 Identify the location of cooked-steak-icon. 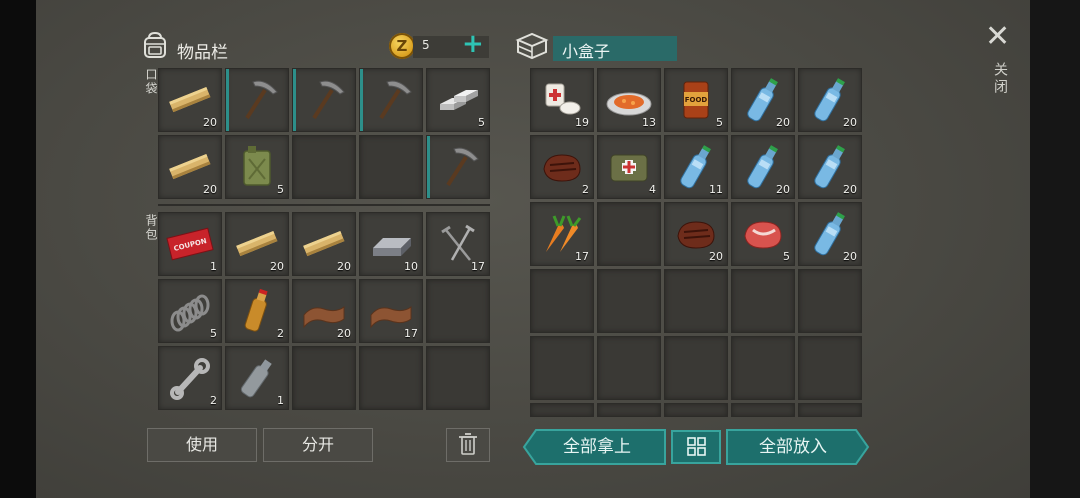
(562, 168).